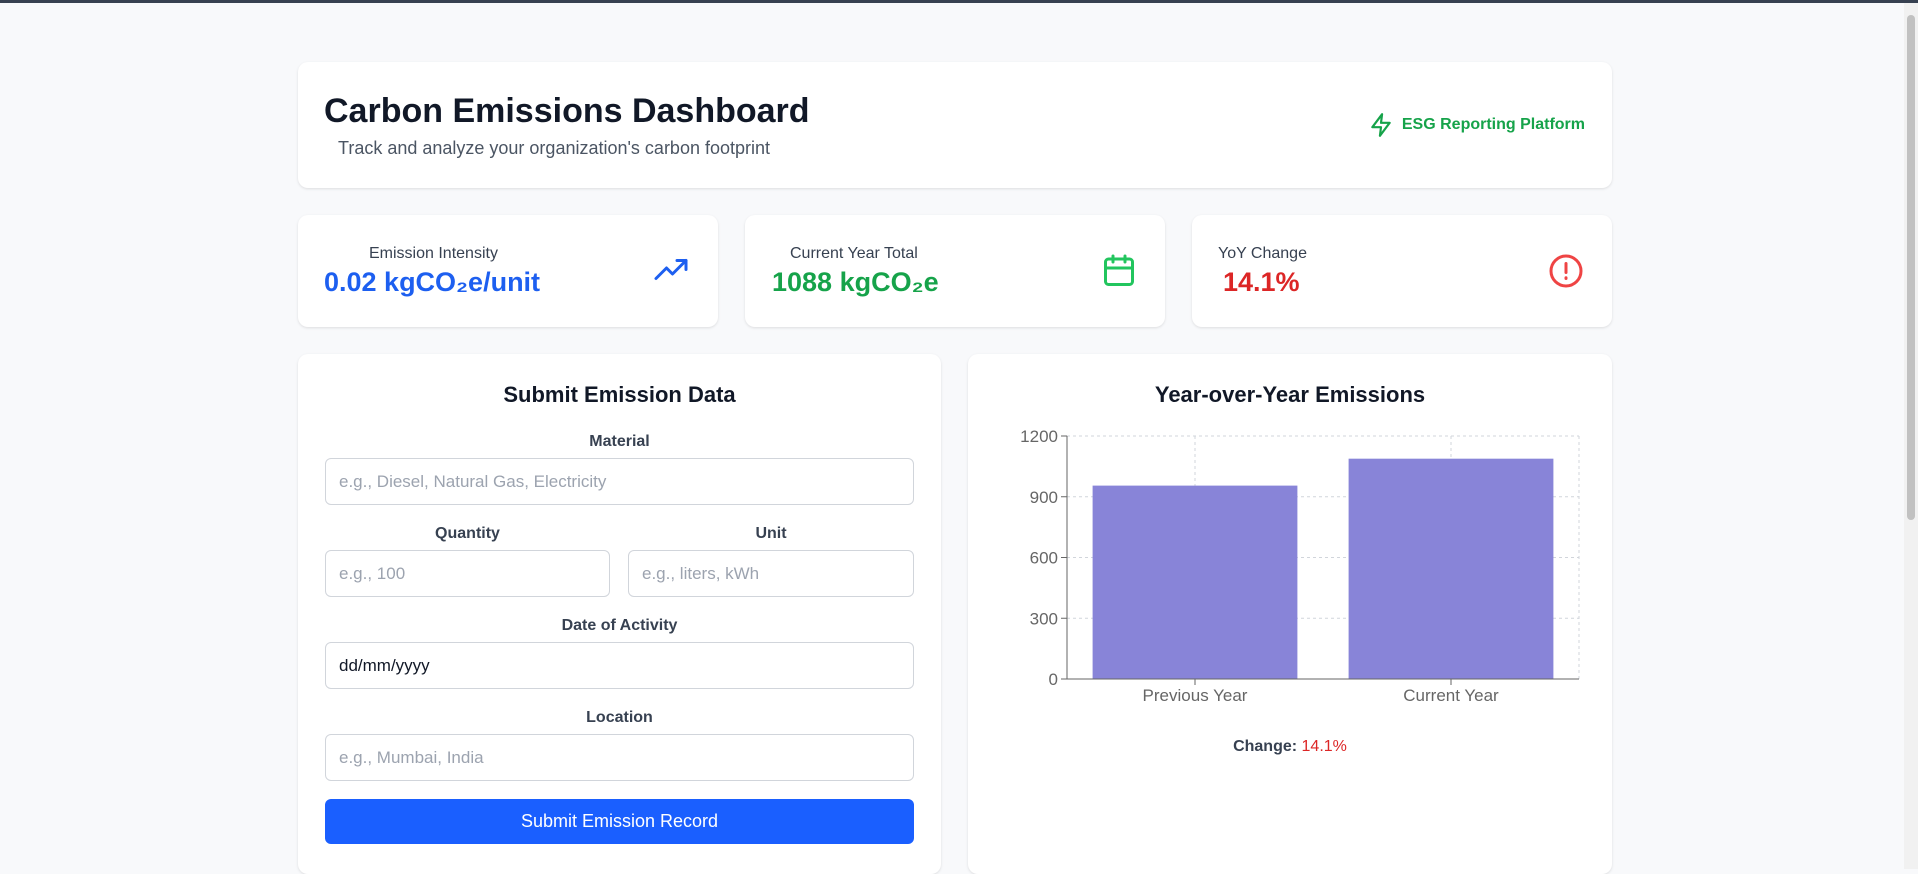 The height and width of the screenshot is (874, 1918). What do you see at coordinates (1265, 746) in the screenshot?
I see `change-label: Change:` at bounding box center [1265, 746].